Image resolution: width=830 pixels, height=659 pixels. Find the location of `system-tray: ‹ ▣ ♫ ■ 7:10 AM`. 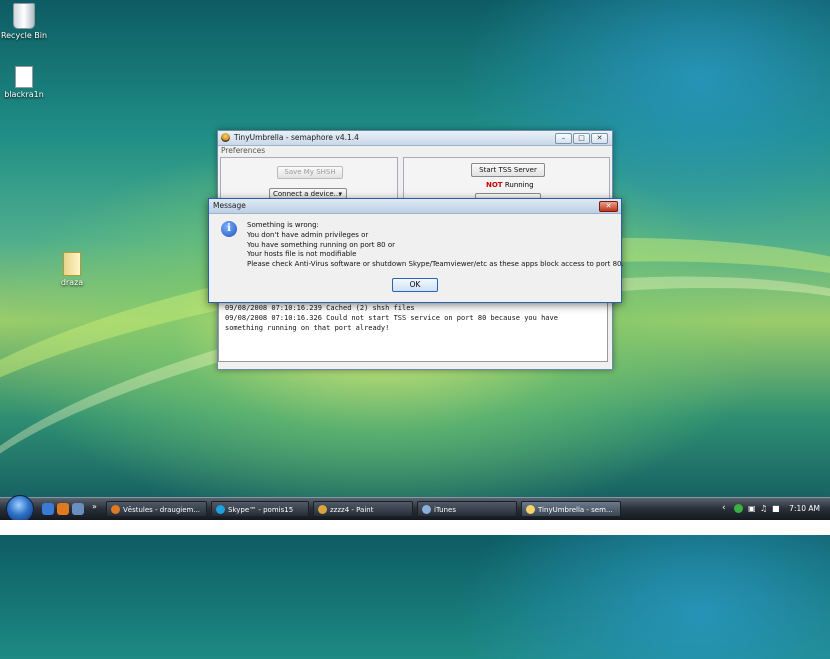

system-tray: ‹ ▣ ♫ ■ 7:10 AM is located at coordinates (776, 509).